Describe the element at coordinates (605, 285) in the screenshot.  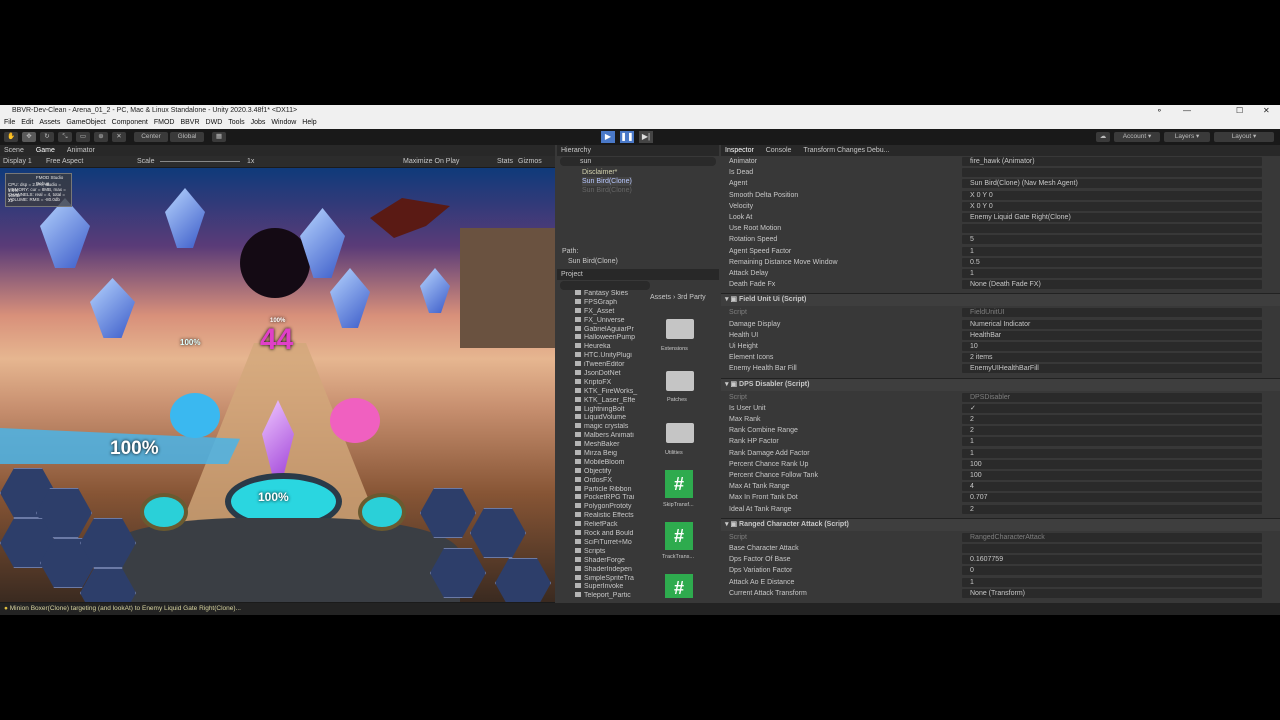
I see `project-search` at that location.